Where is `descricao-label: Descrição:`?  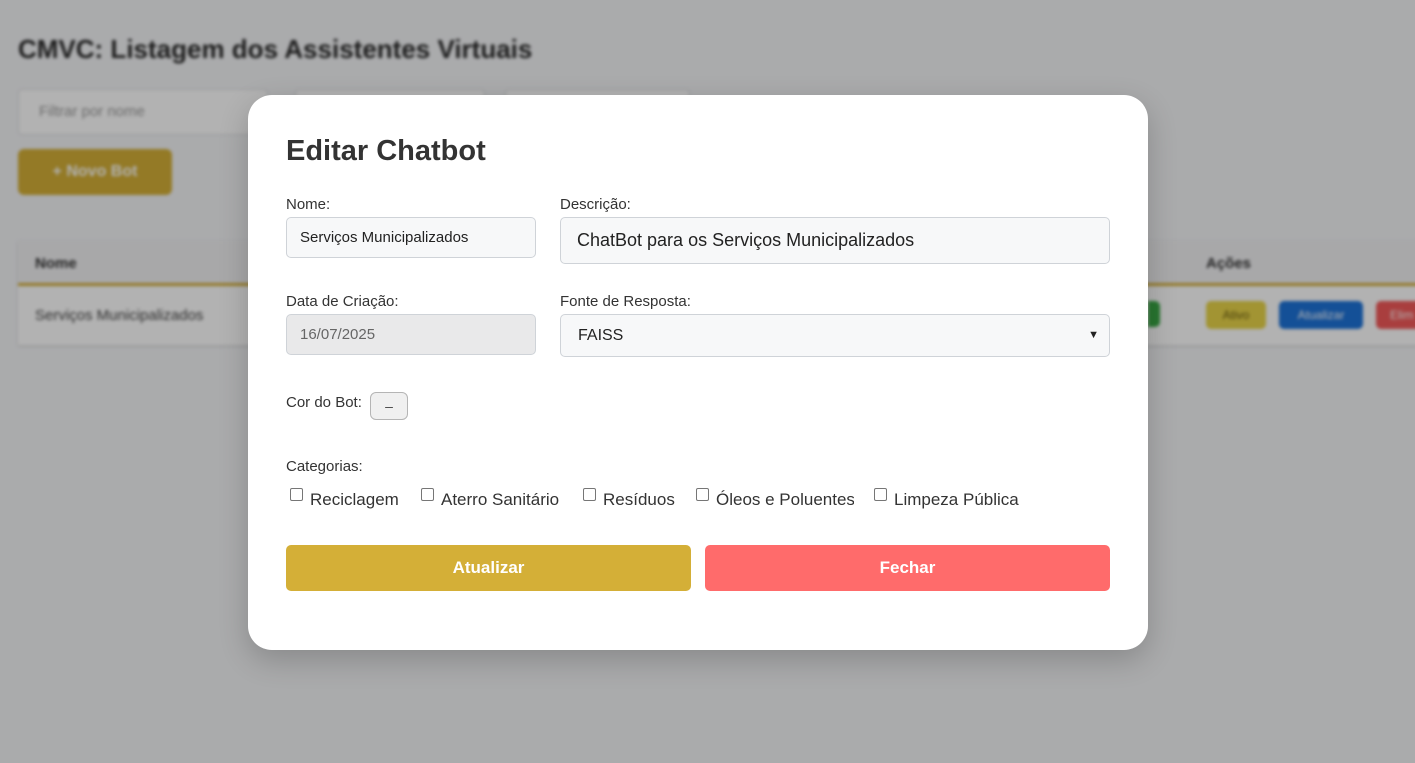 descricao-label: Descrição: is located at coordinates (595, 204).